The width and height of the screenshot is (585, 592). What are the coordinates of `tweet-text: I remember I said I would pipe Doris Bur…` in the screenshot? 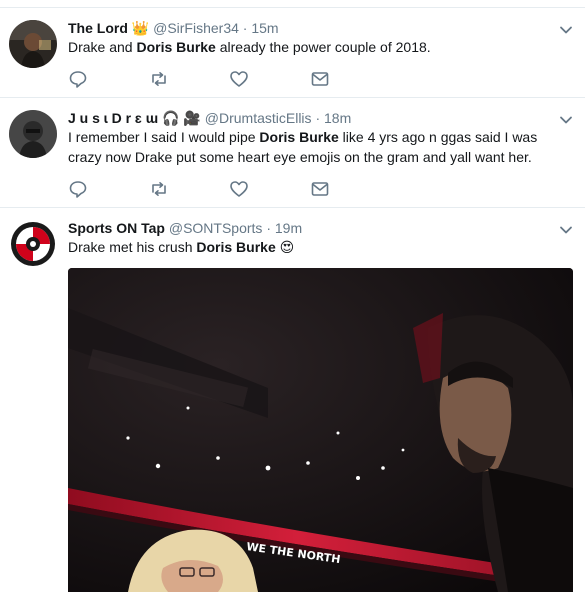 It's located at (318, 147).